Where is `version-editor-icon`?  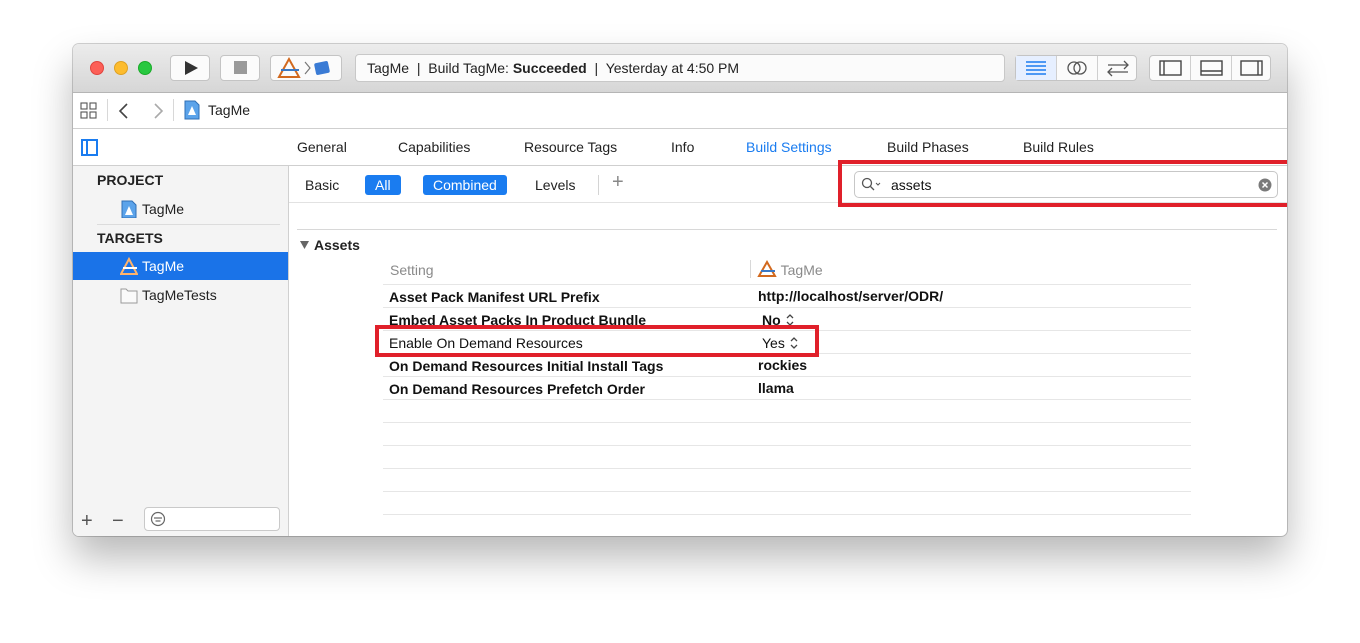 version-editor-icon is located at coordinates (1118, 68).